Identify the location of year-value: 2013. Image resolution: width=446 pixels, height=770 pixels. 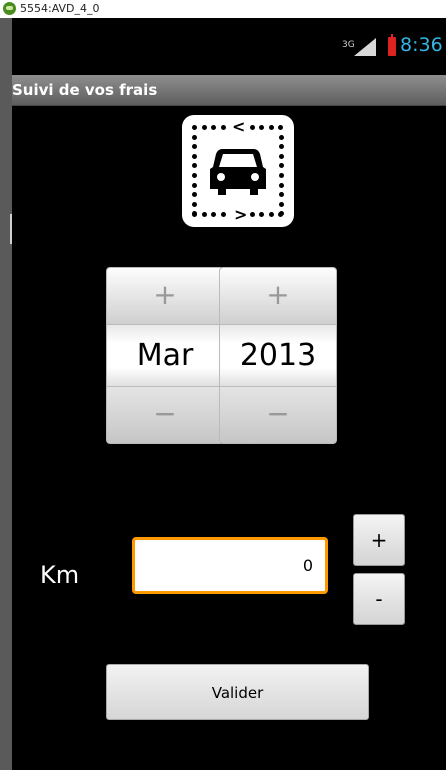
(278, 355).